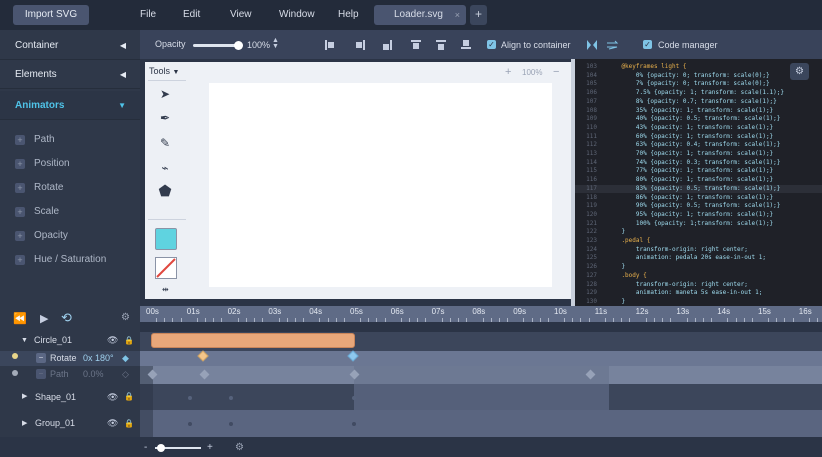 This screenshot has width=822, height=457. Describe the element at coordinates (297, 15) in the screenshot. I see `menu-window: Window` at that location.